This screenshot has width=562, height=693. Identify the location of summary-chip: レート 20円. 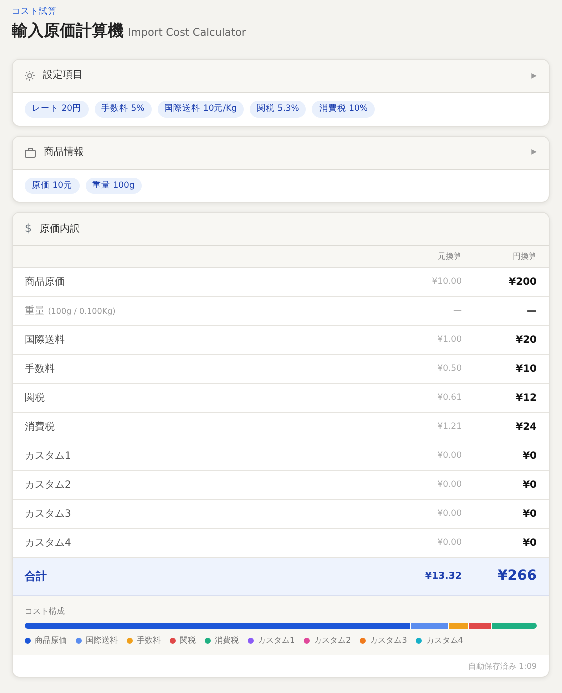
(57, 109).